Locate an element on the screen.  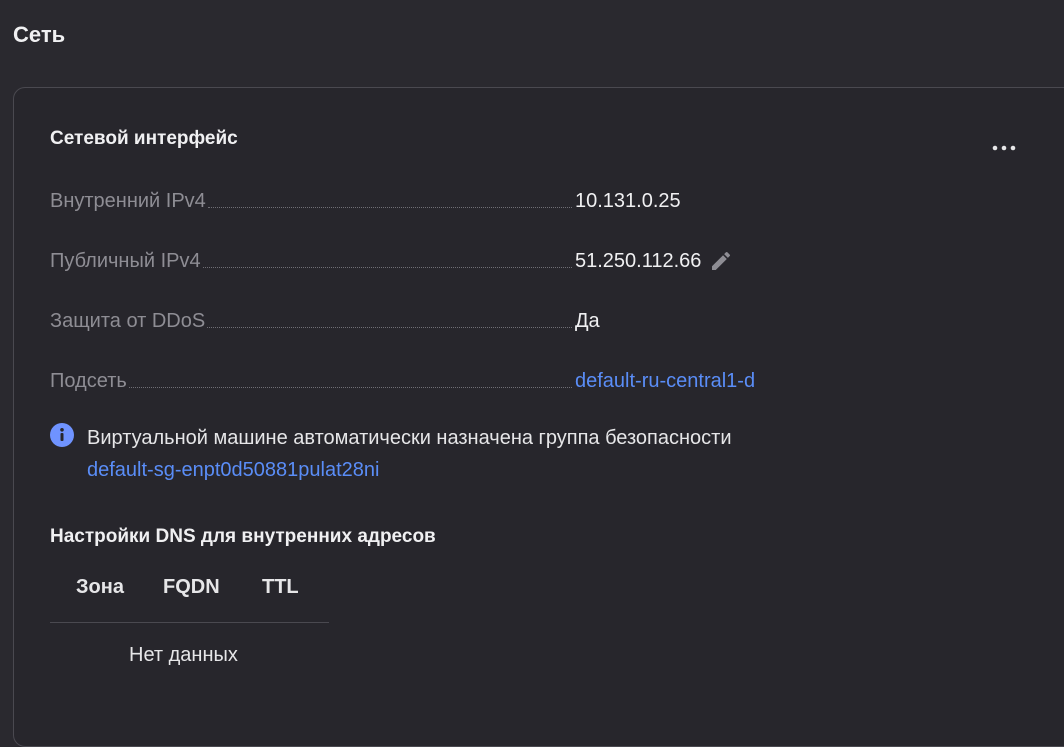
more-actions-button is located at coordinates (1004, 148).